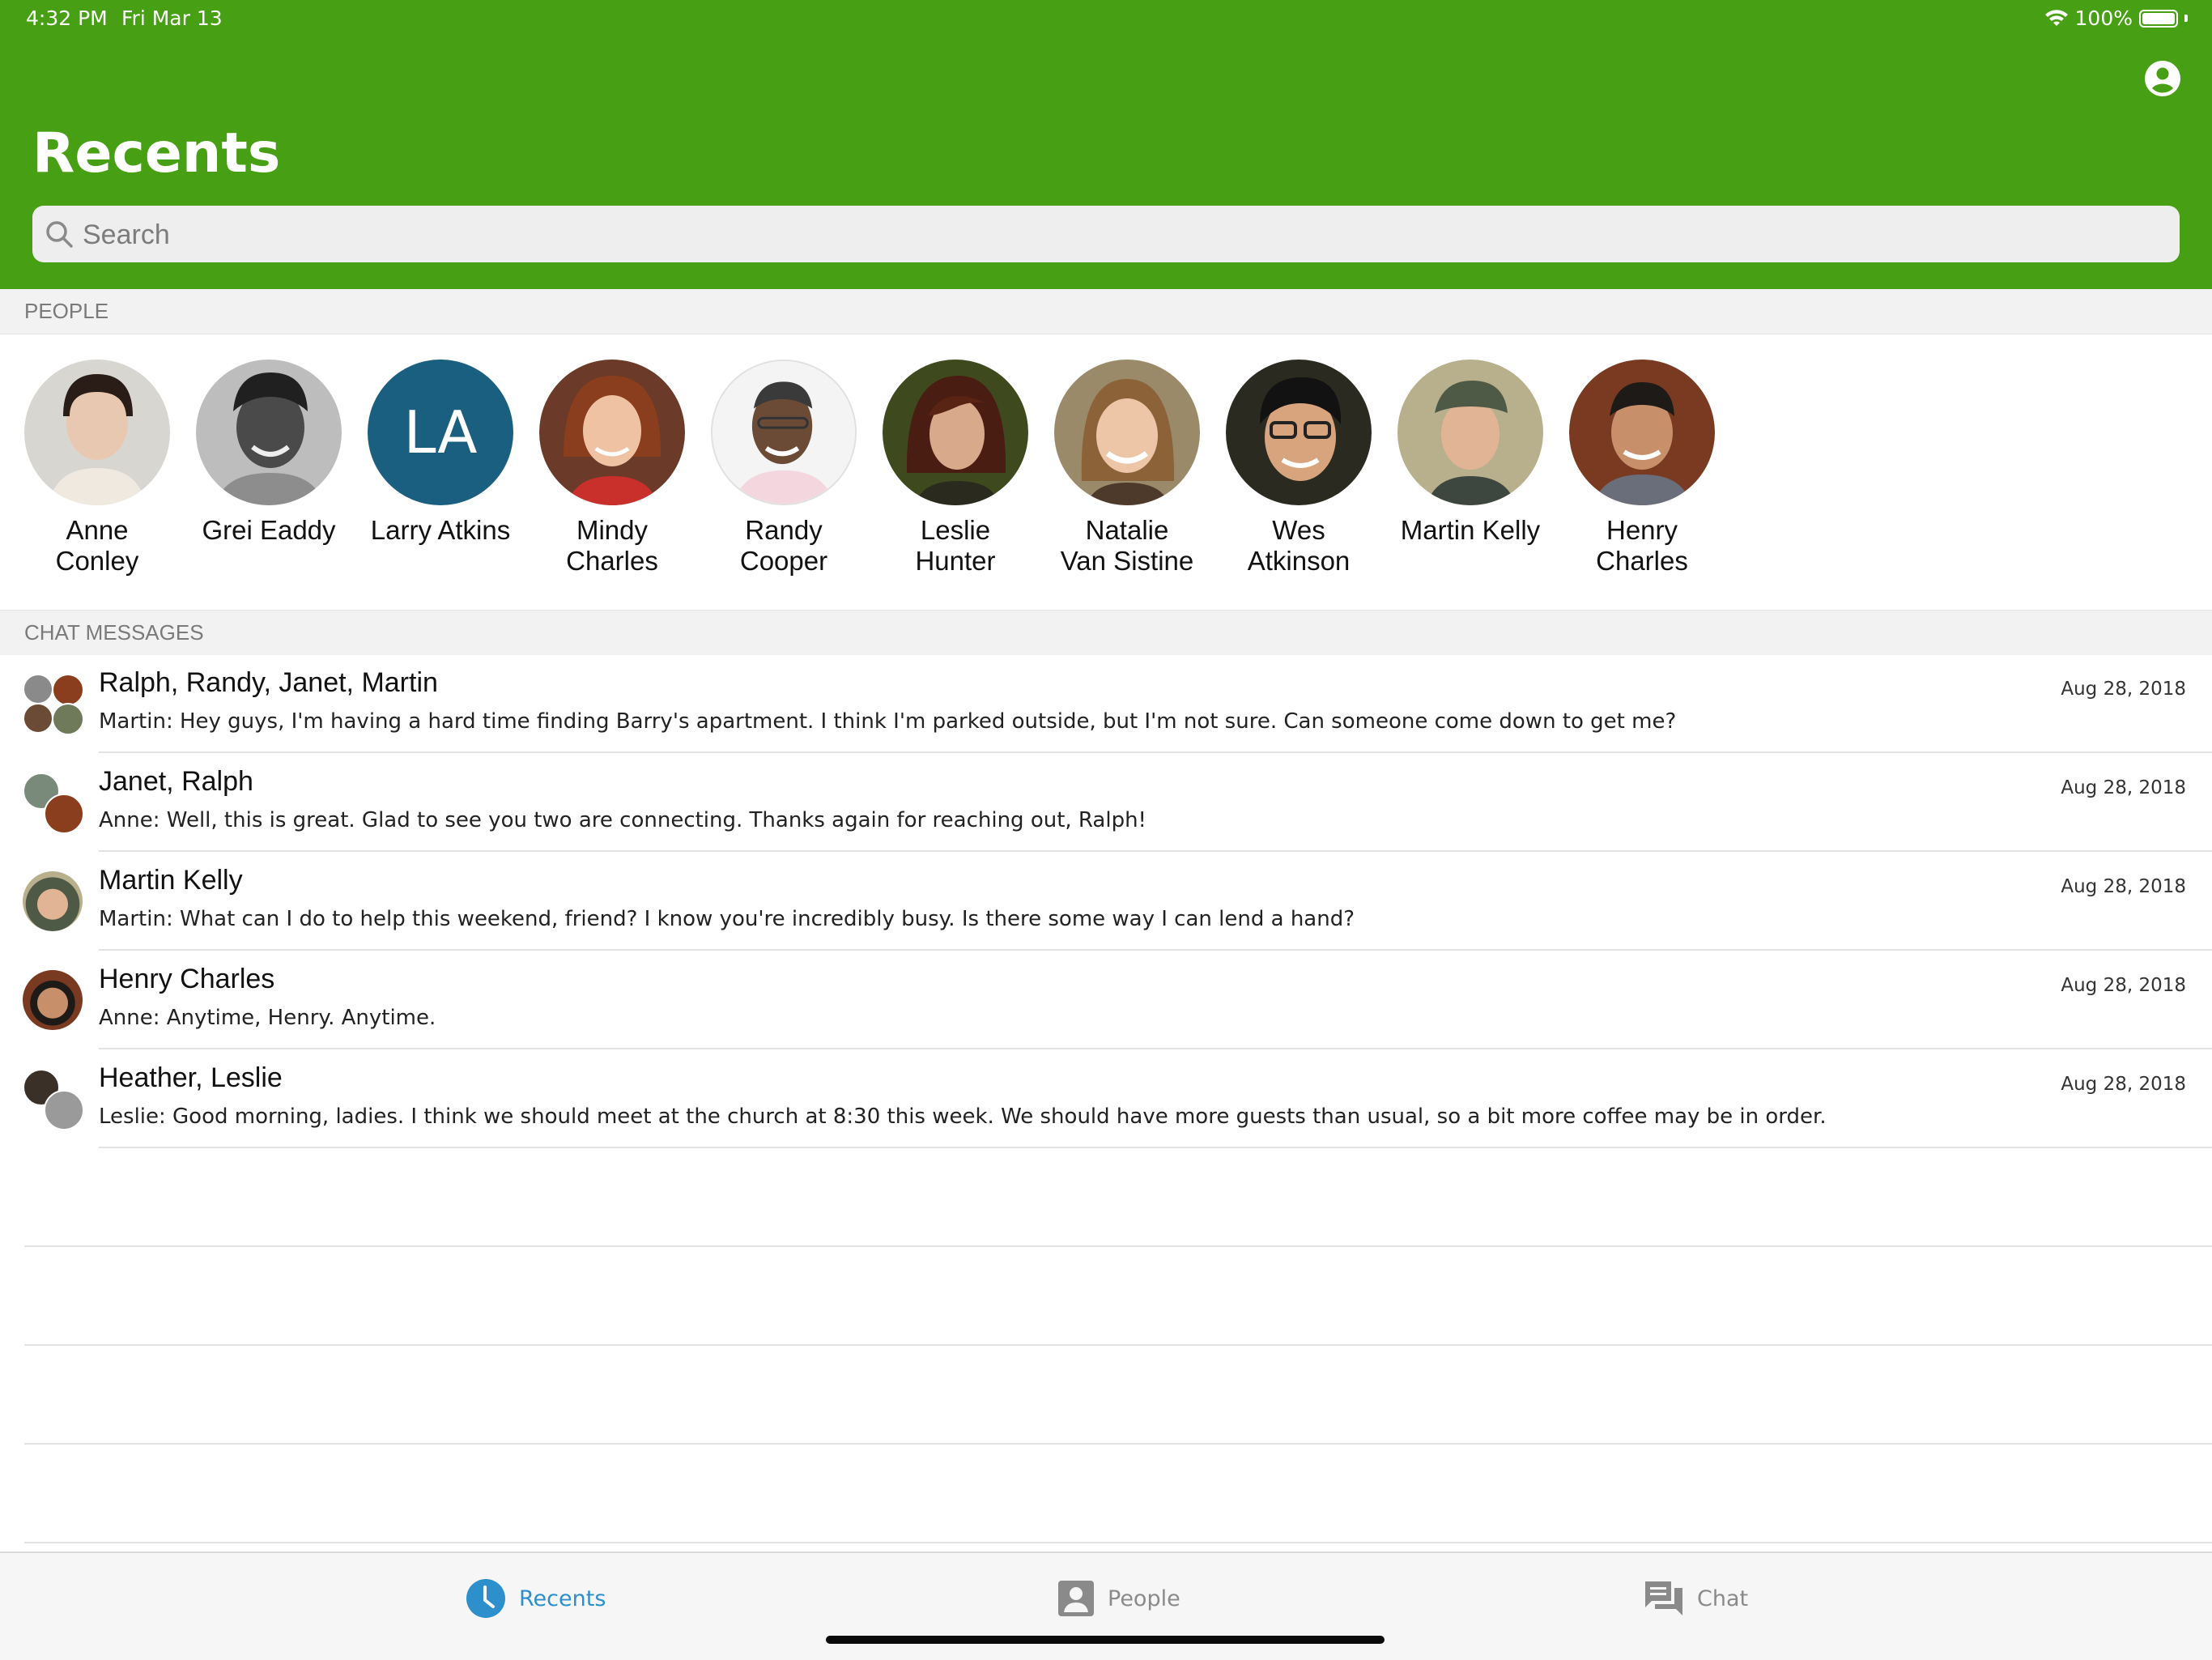  I want to click on chat-title: Heather, Leslie, so click(191, 1077).